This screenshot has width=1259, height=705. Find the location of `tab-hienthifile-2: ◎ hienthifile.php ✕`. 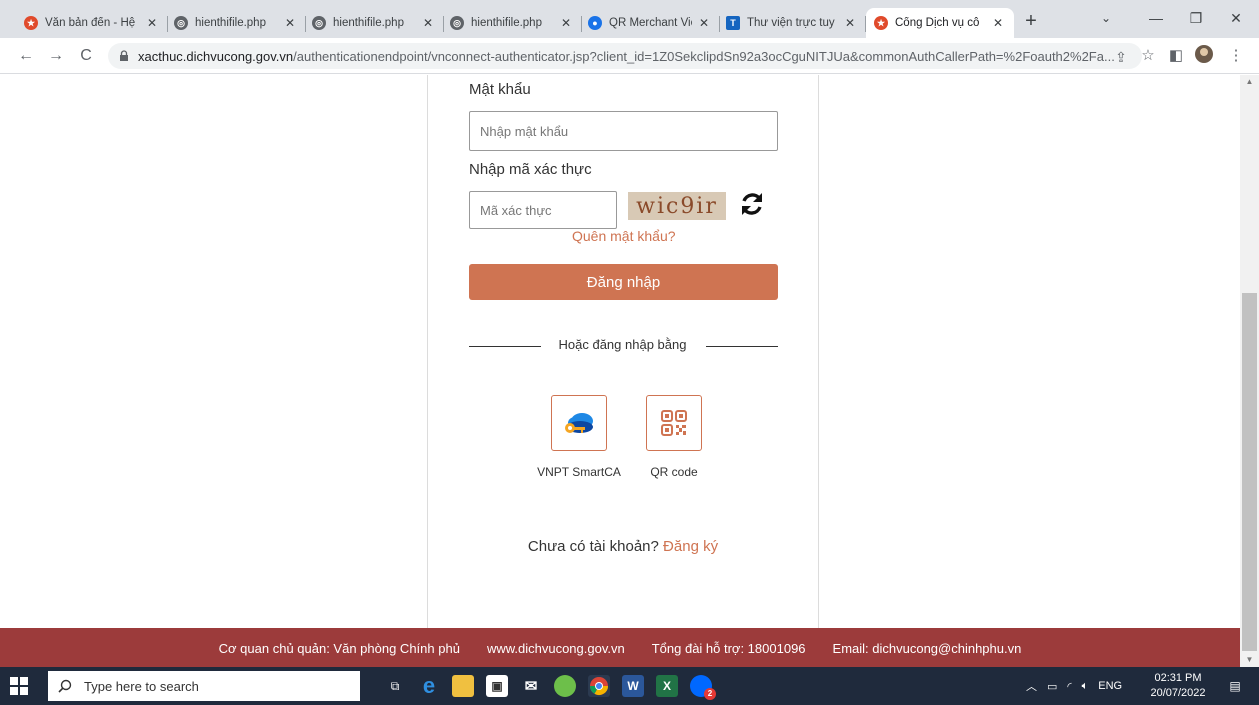

tab-hienthifile-2: ◎ hienthifile.php ✕ is located at coordinates (374, 23).